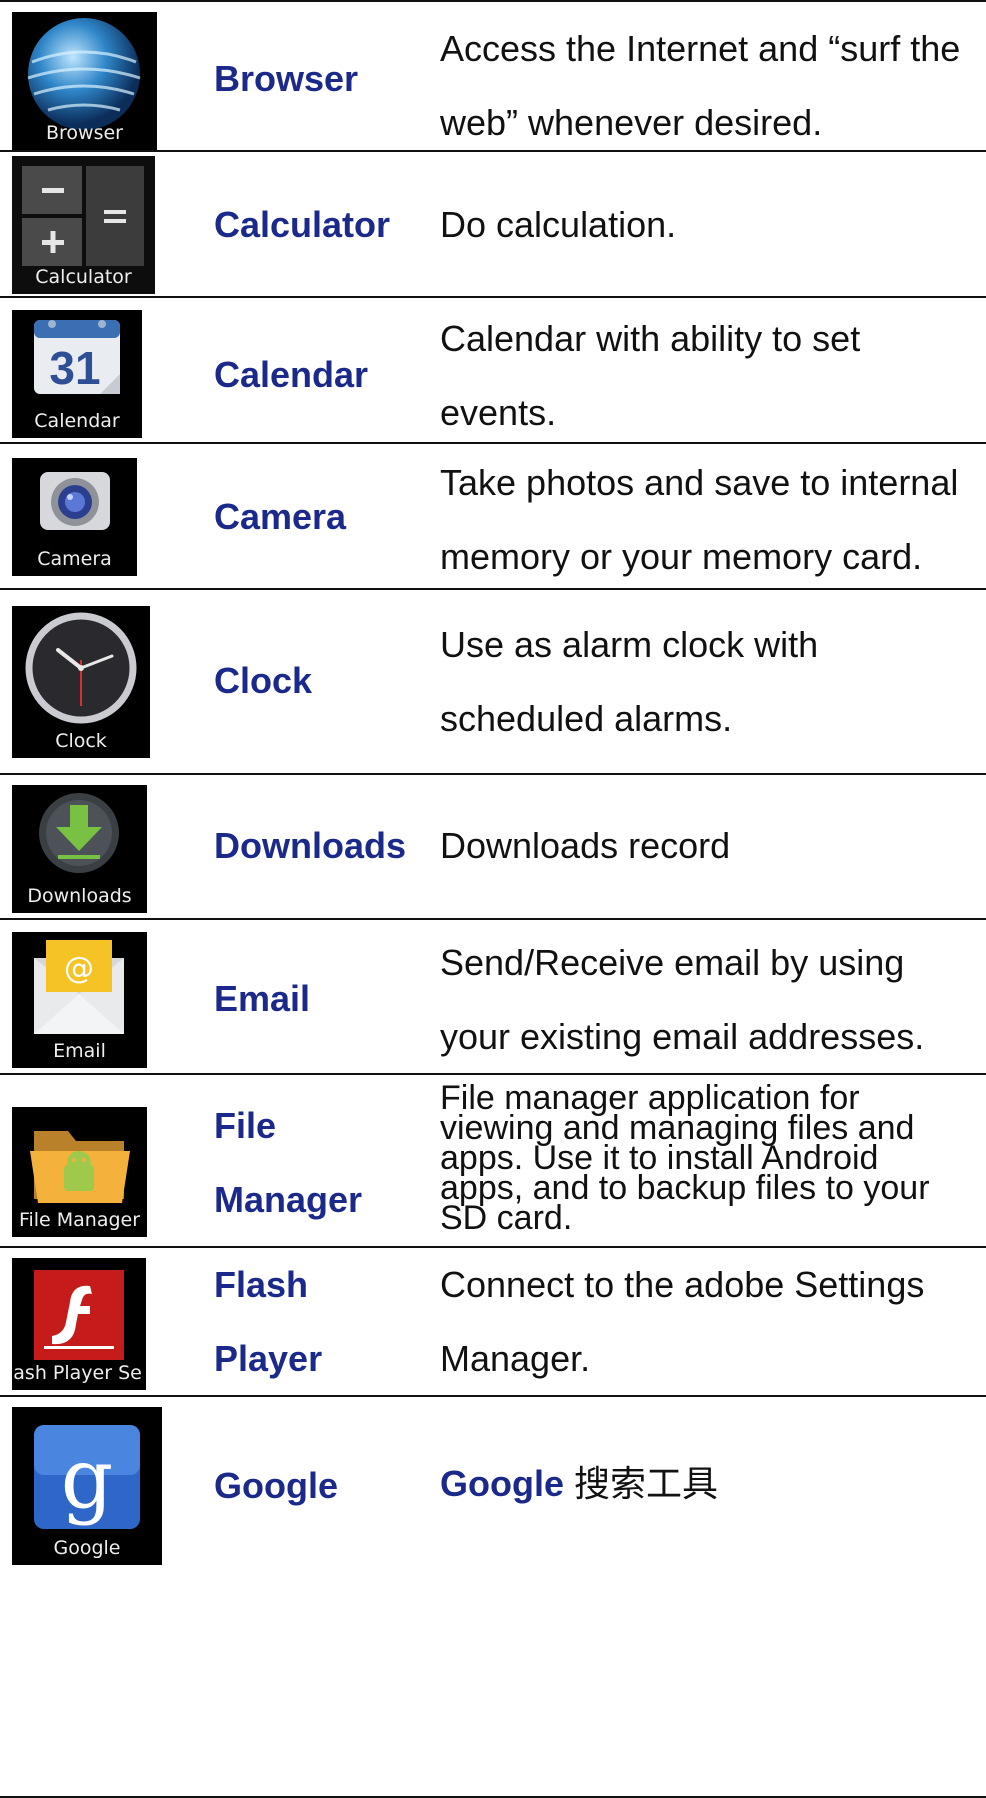 This screenshot has width=986, height=1798. Describe the element at coordinates (585, 845) in the screenshot. I see `desc-line: Downloads record` at that location.